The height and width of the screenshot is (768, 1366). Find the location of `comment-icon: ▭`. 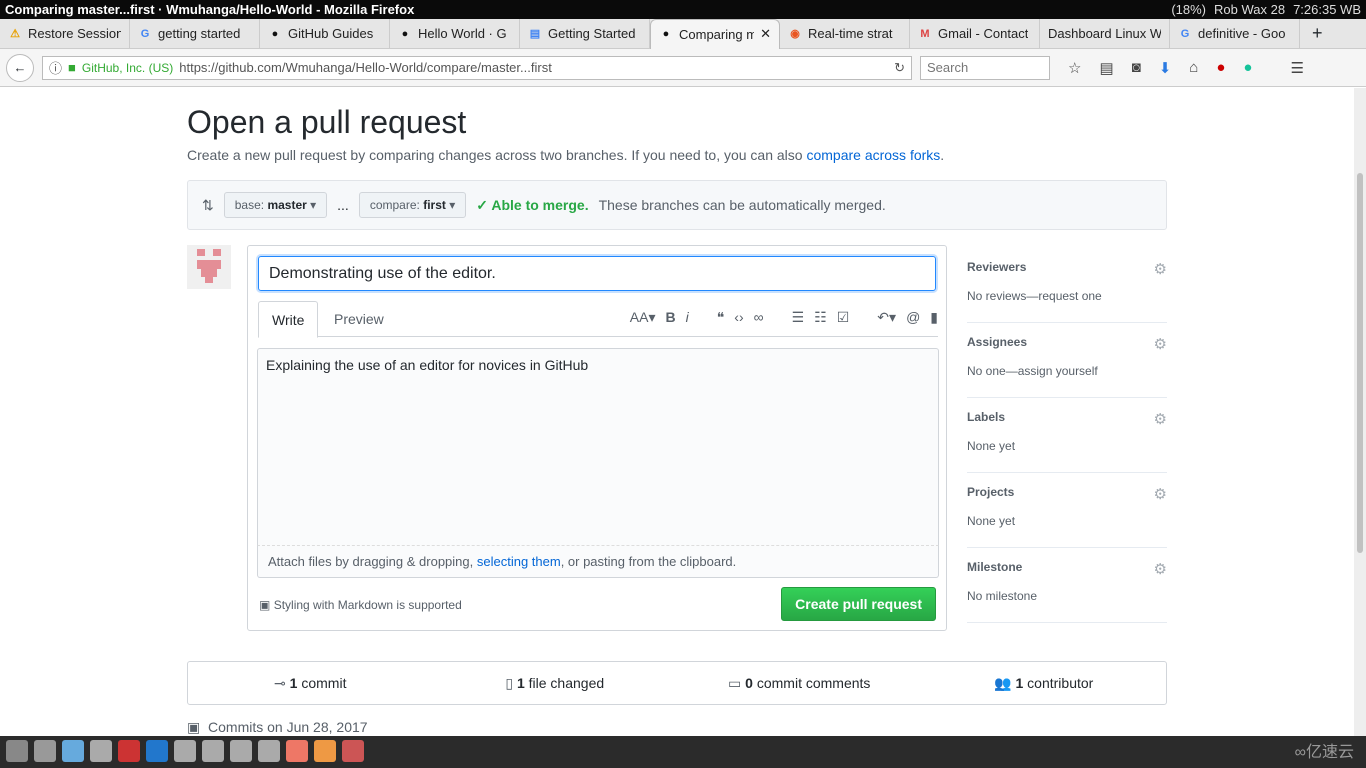

comment-icon: ▭ is located at coordinates (735, 682).